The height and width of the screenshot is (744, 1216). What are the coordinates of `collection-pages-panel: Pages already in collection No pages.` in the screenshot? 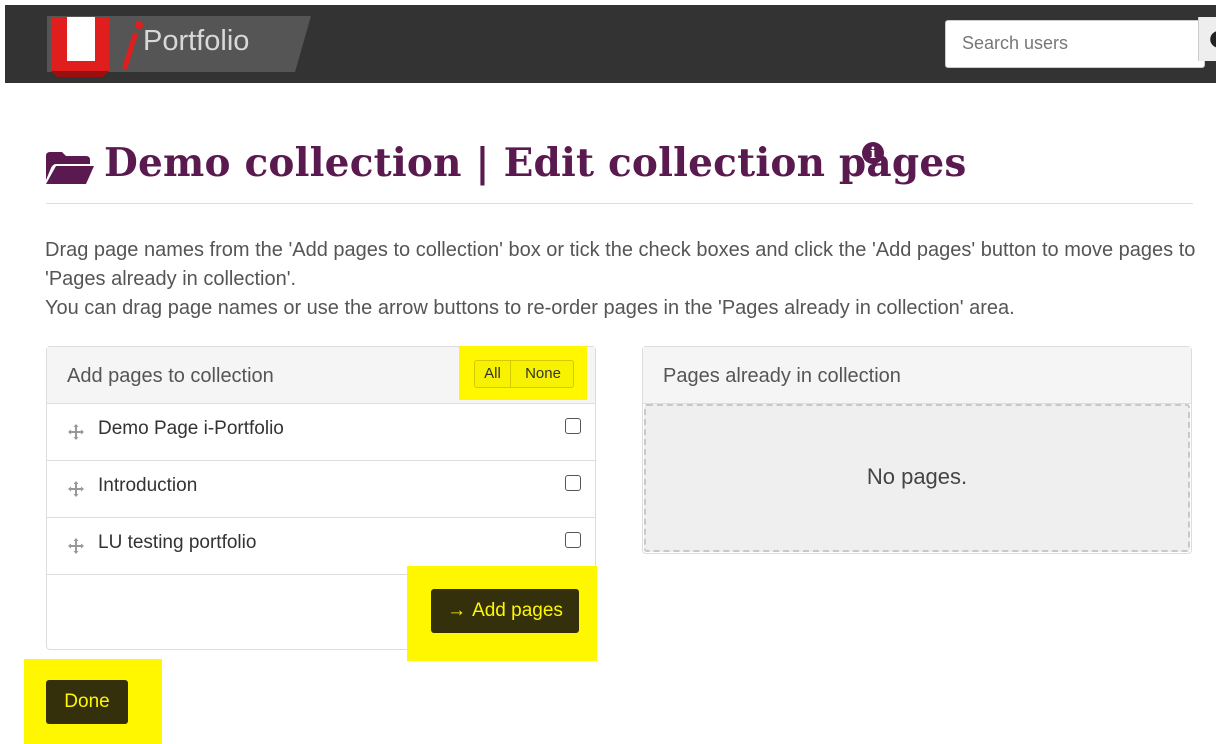 It's located at (917, 450).